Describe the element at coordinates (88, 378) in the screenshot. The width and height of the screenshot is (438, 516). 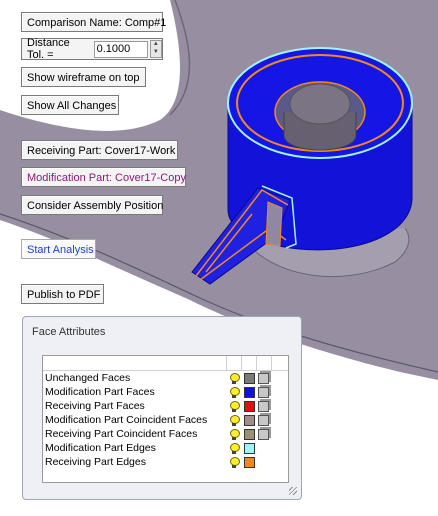
I see `face-attribute-label: Unchanged Faces` at that location.